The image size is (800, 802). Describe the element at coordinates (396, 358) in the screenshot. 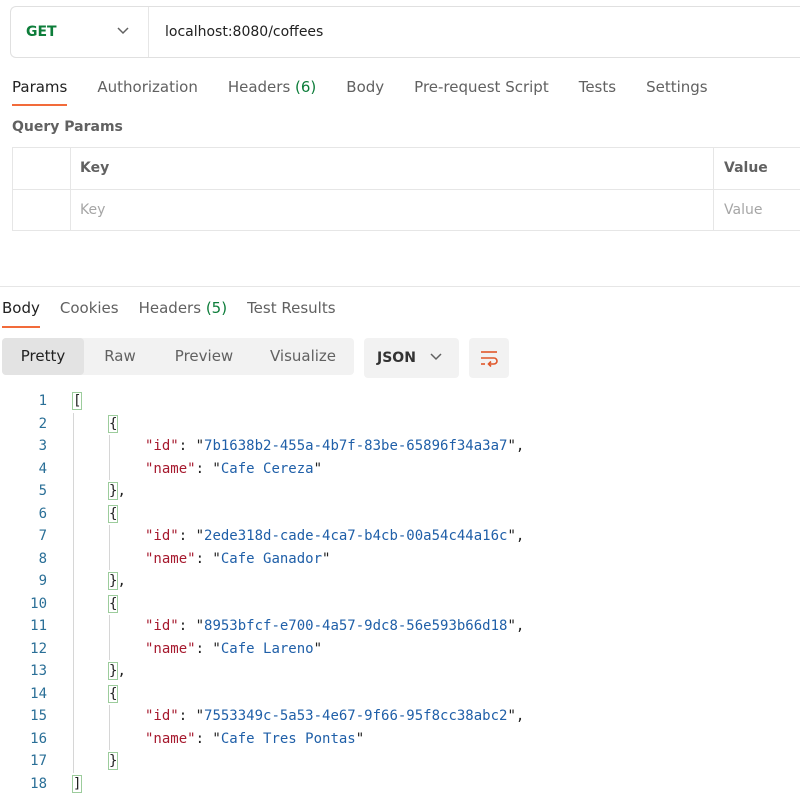

I see `format-label: JSON` at that location.